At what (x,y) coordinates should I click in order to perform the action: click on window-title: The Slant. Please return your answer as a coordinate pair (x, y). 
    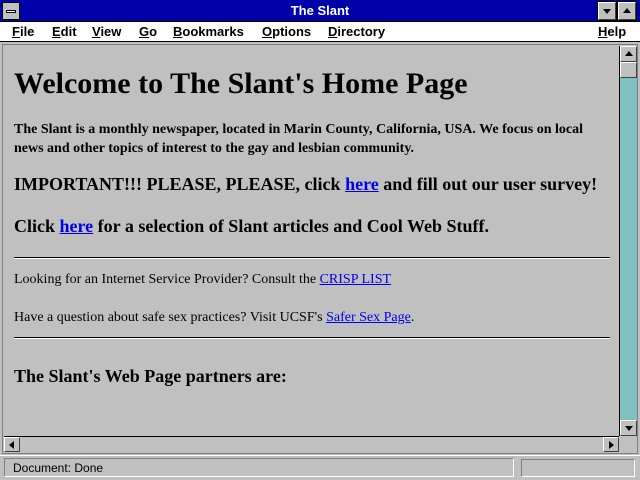
    Looking at the image, I should click on (320, 10).